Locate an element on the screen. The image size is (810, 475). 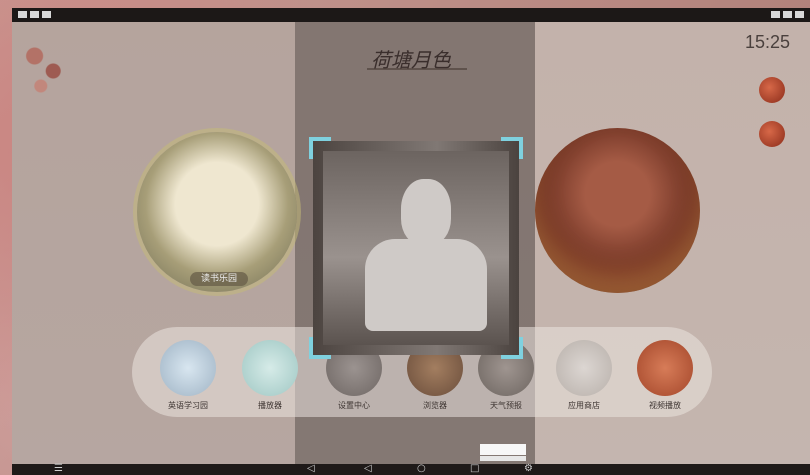
person-body-icon is located at coordinates (426, 285).